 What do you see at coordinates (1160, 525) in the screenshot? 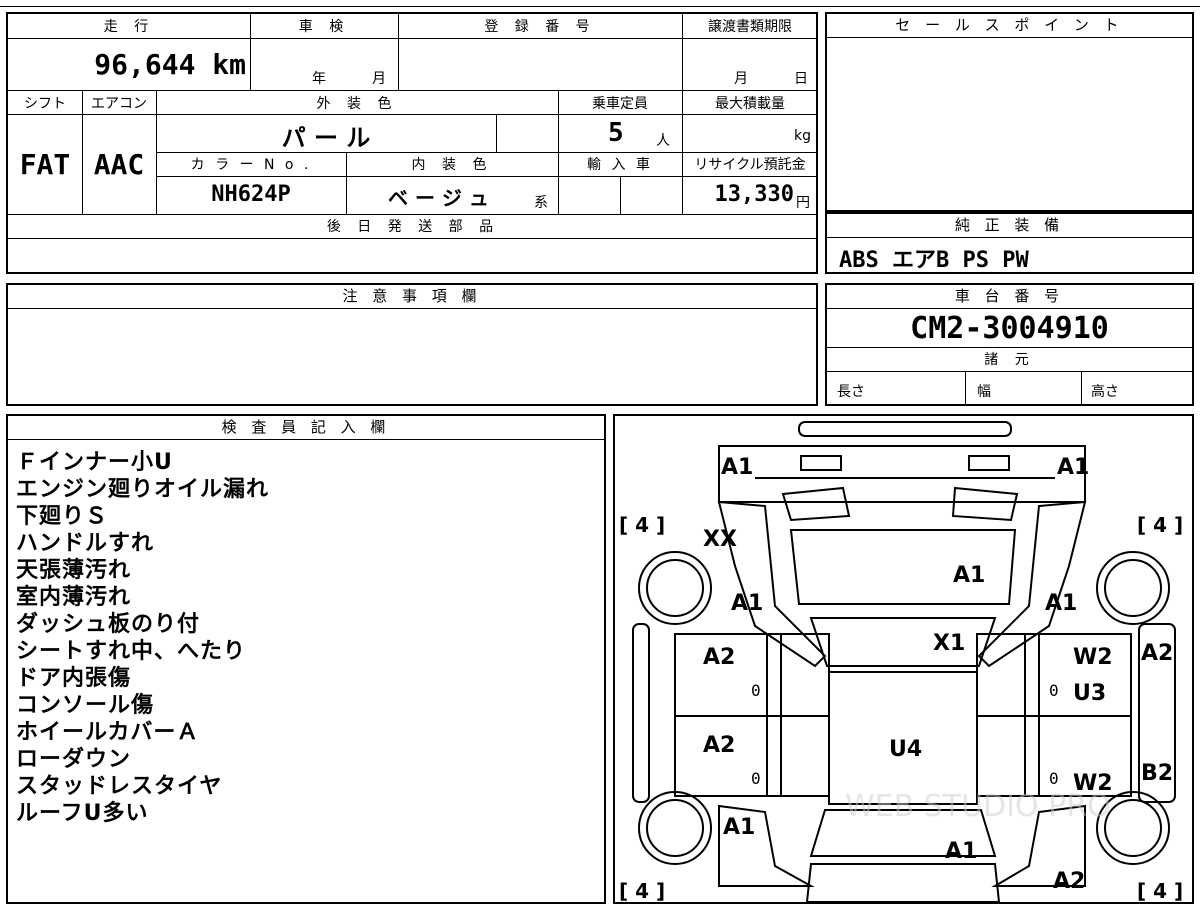
I see `tire-fr: [ 4 ]` at bounding box center [1160, 525].